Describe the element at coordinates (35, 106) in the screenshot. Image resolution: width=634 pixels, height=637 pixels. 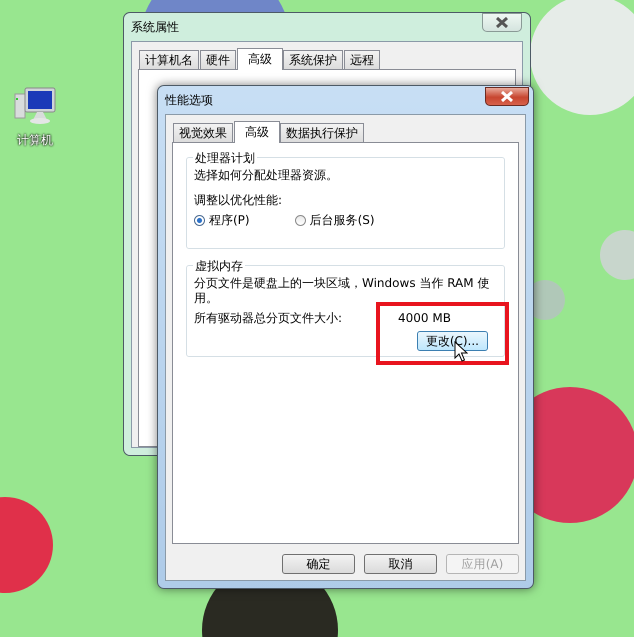
I see `computer-icon` at that location.